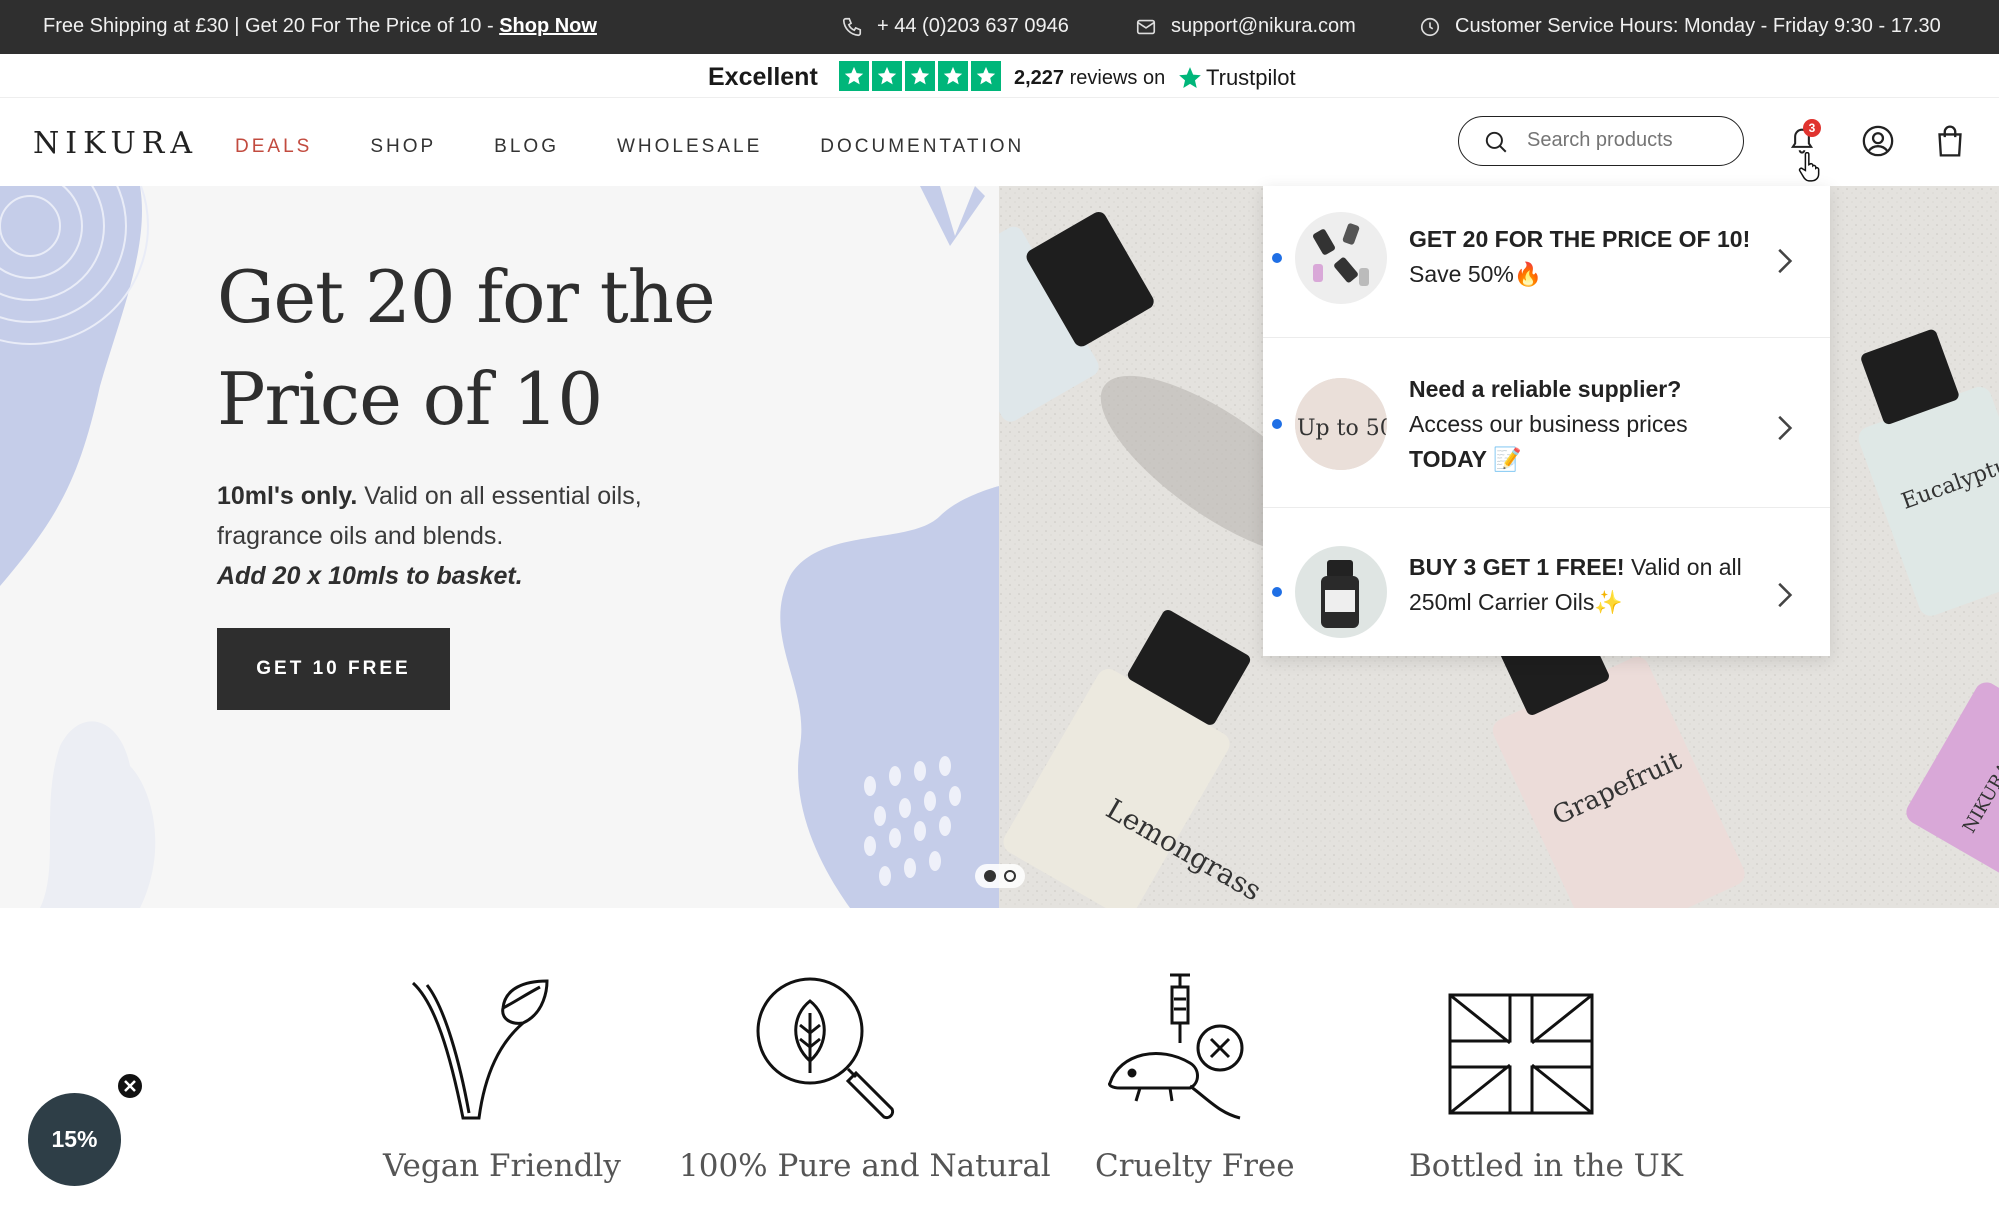  What do you see at coordinates (1517, 567) in the screenshot?
I see `notification-title: BUY 3 GET 1 FREE!` at bounding box center [1517, 567].